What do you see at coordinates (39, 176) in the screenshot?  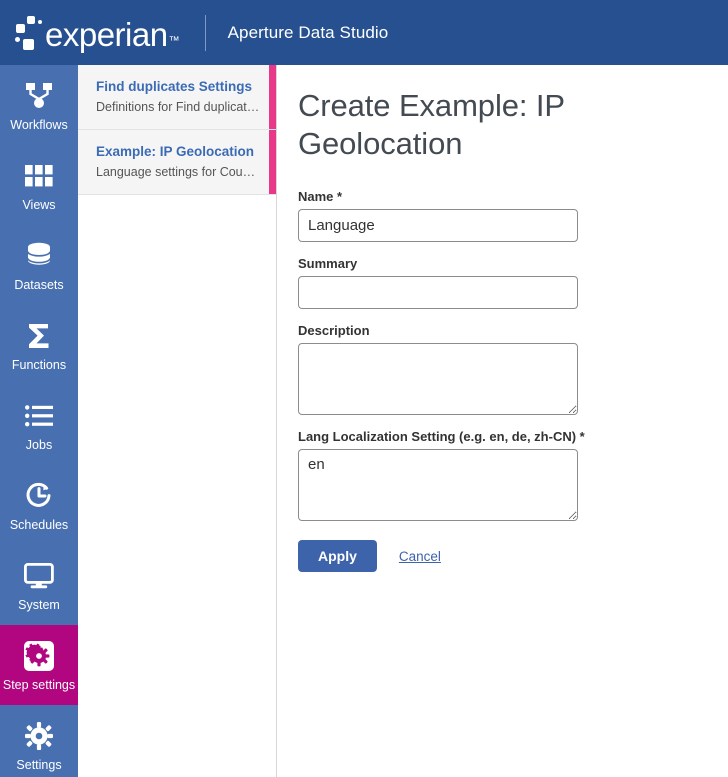 I see `grid-icon` at bounding box center [39, 176].